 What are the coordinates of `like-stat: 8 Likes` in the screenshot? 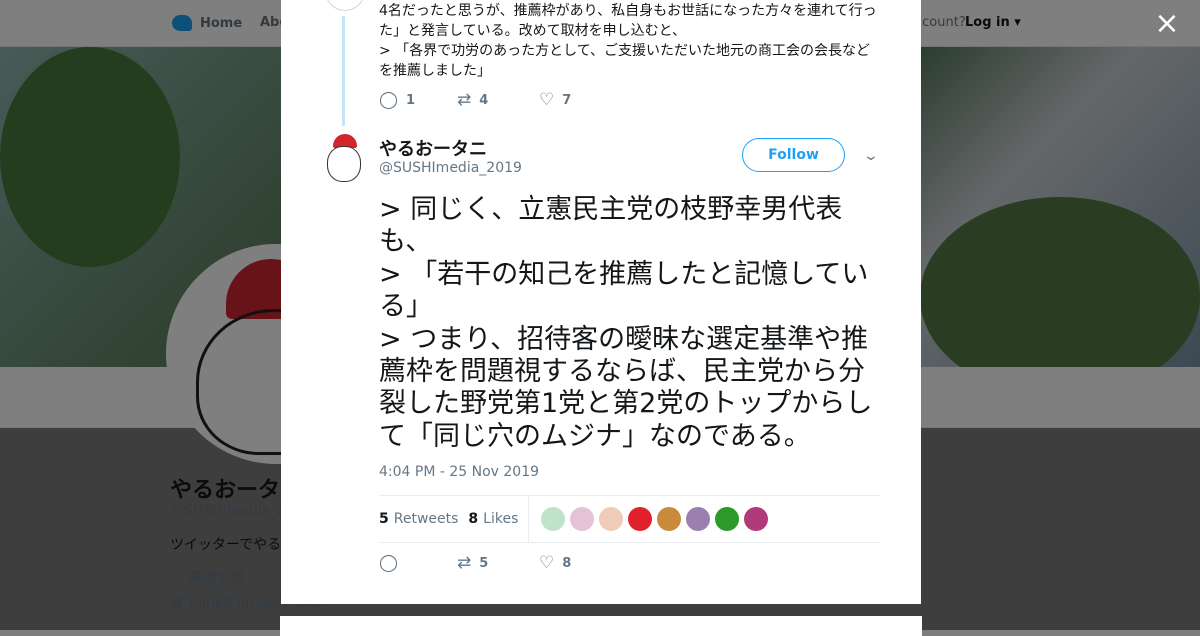 It's located at (493, 519).